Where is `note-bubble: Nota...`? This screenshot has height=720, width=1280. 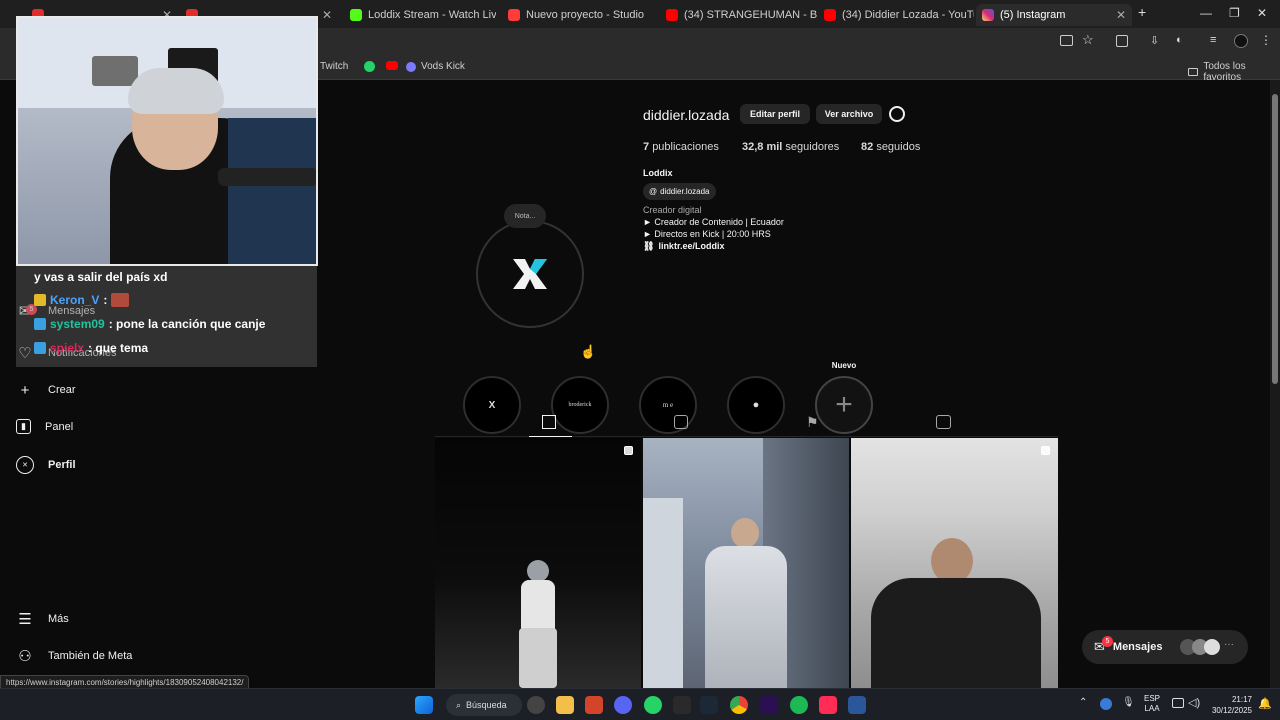
note-bubble: Nota... is located at coordinates (525, 216).